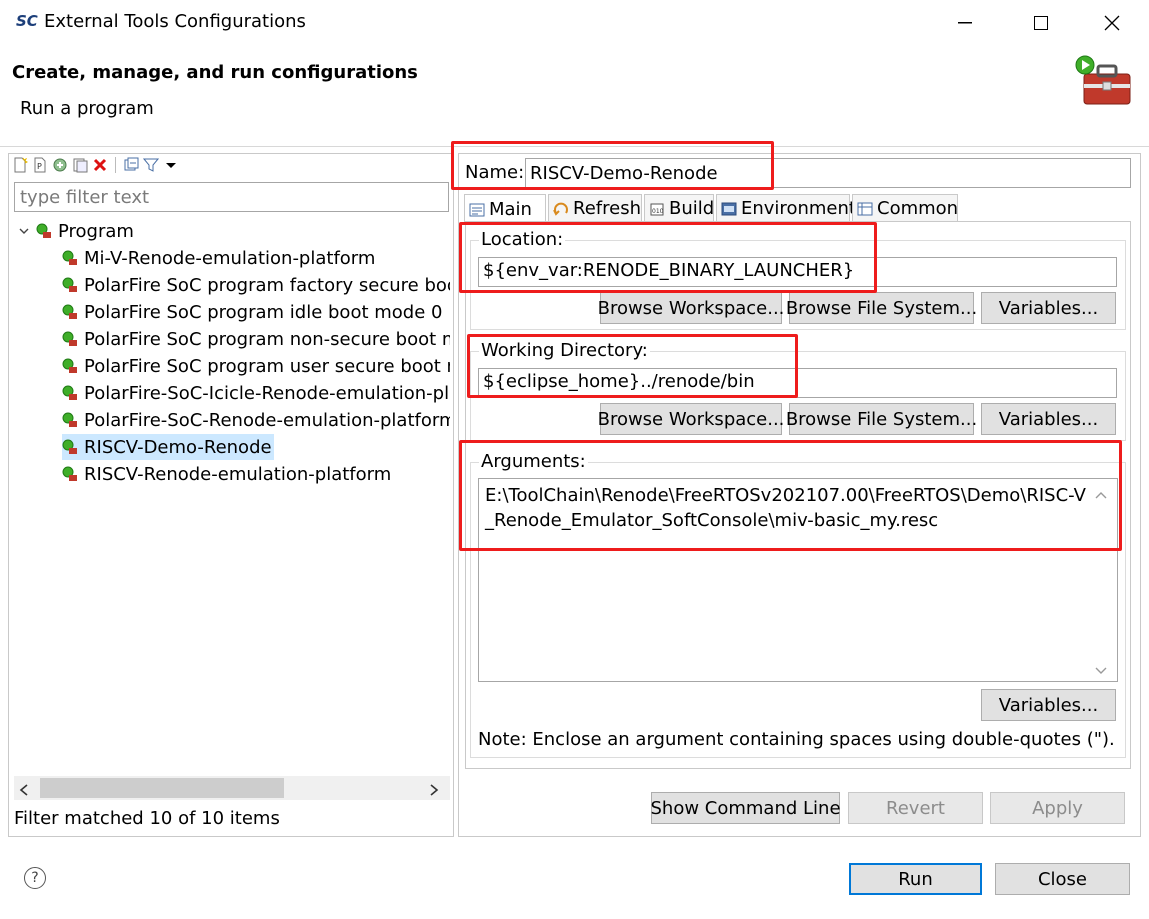  What do you see at coordinates (151, 165) in the screenshot?
I see `filter-icon` at bounding box center [151, 165].